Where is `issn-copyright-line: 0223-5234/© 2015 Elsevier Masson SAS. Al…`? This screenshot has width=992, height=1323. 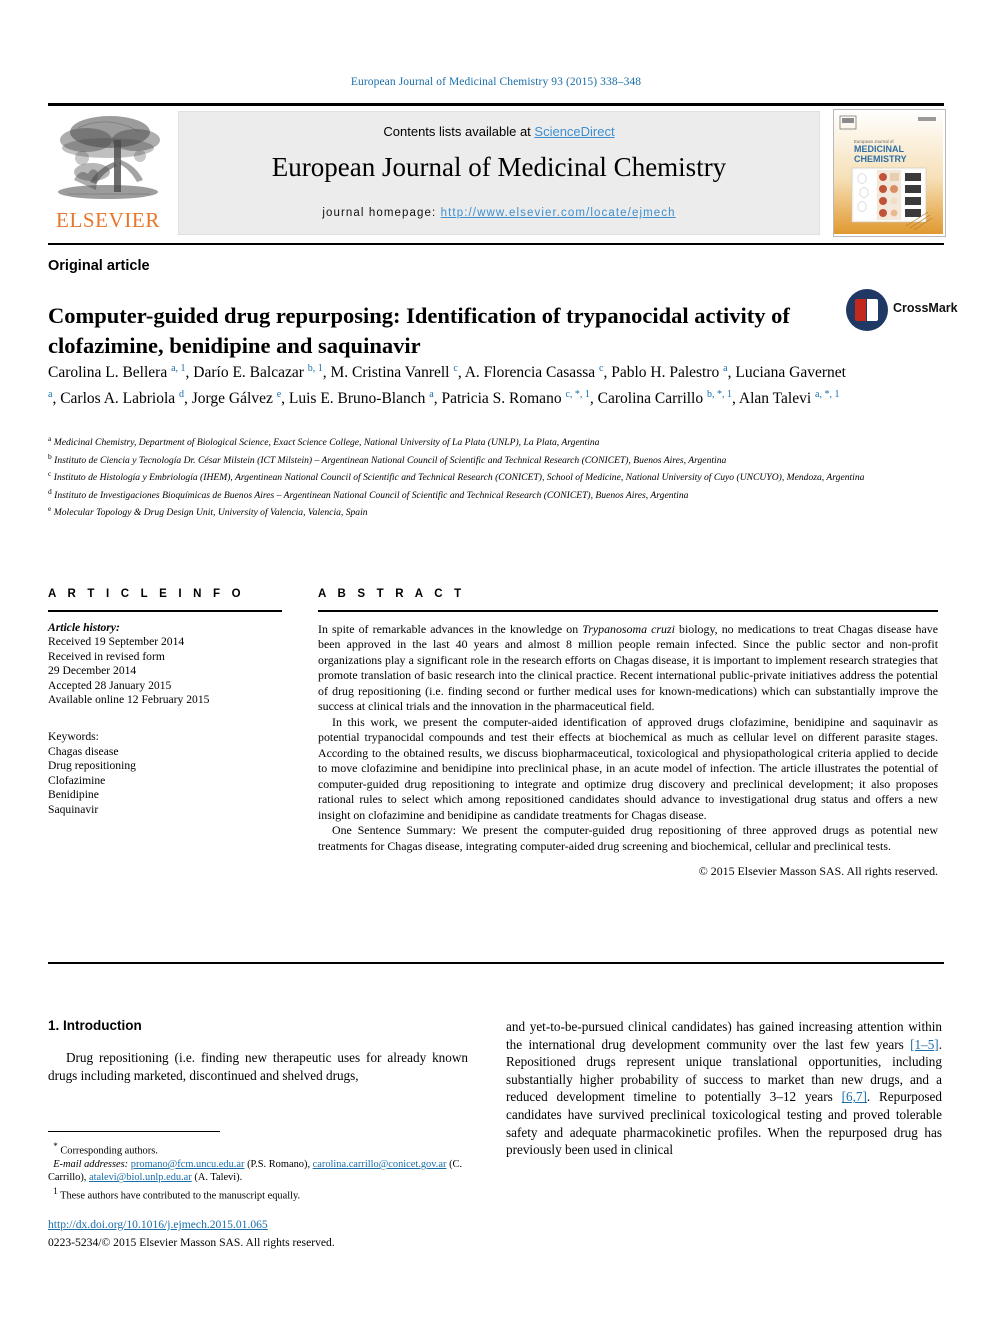
issn-copyright-line: 0223-5234/© 2015 Elsevier Masson SAS. Al… is located at coordinates (191, 1242).